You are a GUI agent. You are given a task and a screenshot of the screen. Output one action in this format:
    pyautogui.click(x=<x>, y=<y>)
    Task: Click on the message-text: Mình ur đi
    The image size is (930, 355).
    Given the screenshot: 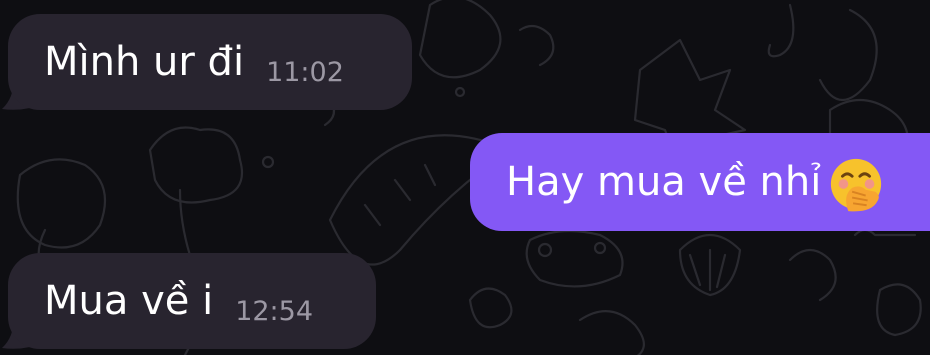 What is the action you would take?
    pyautogui.click(x=144, y=62)
    